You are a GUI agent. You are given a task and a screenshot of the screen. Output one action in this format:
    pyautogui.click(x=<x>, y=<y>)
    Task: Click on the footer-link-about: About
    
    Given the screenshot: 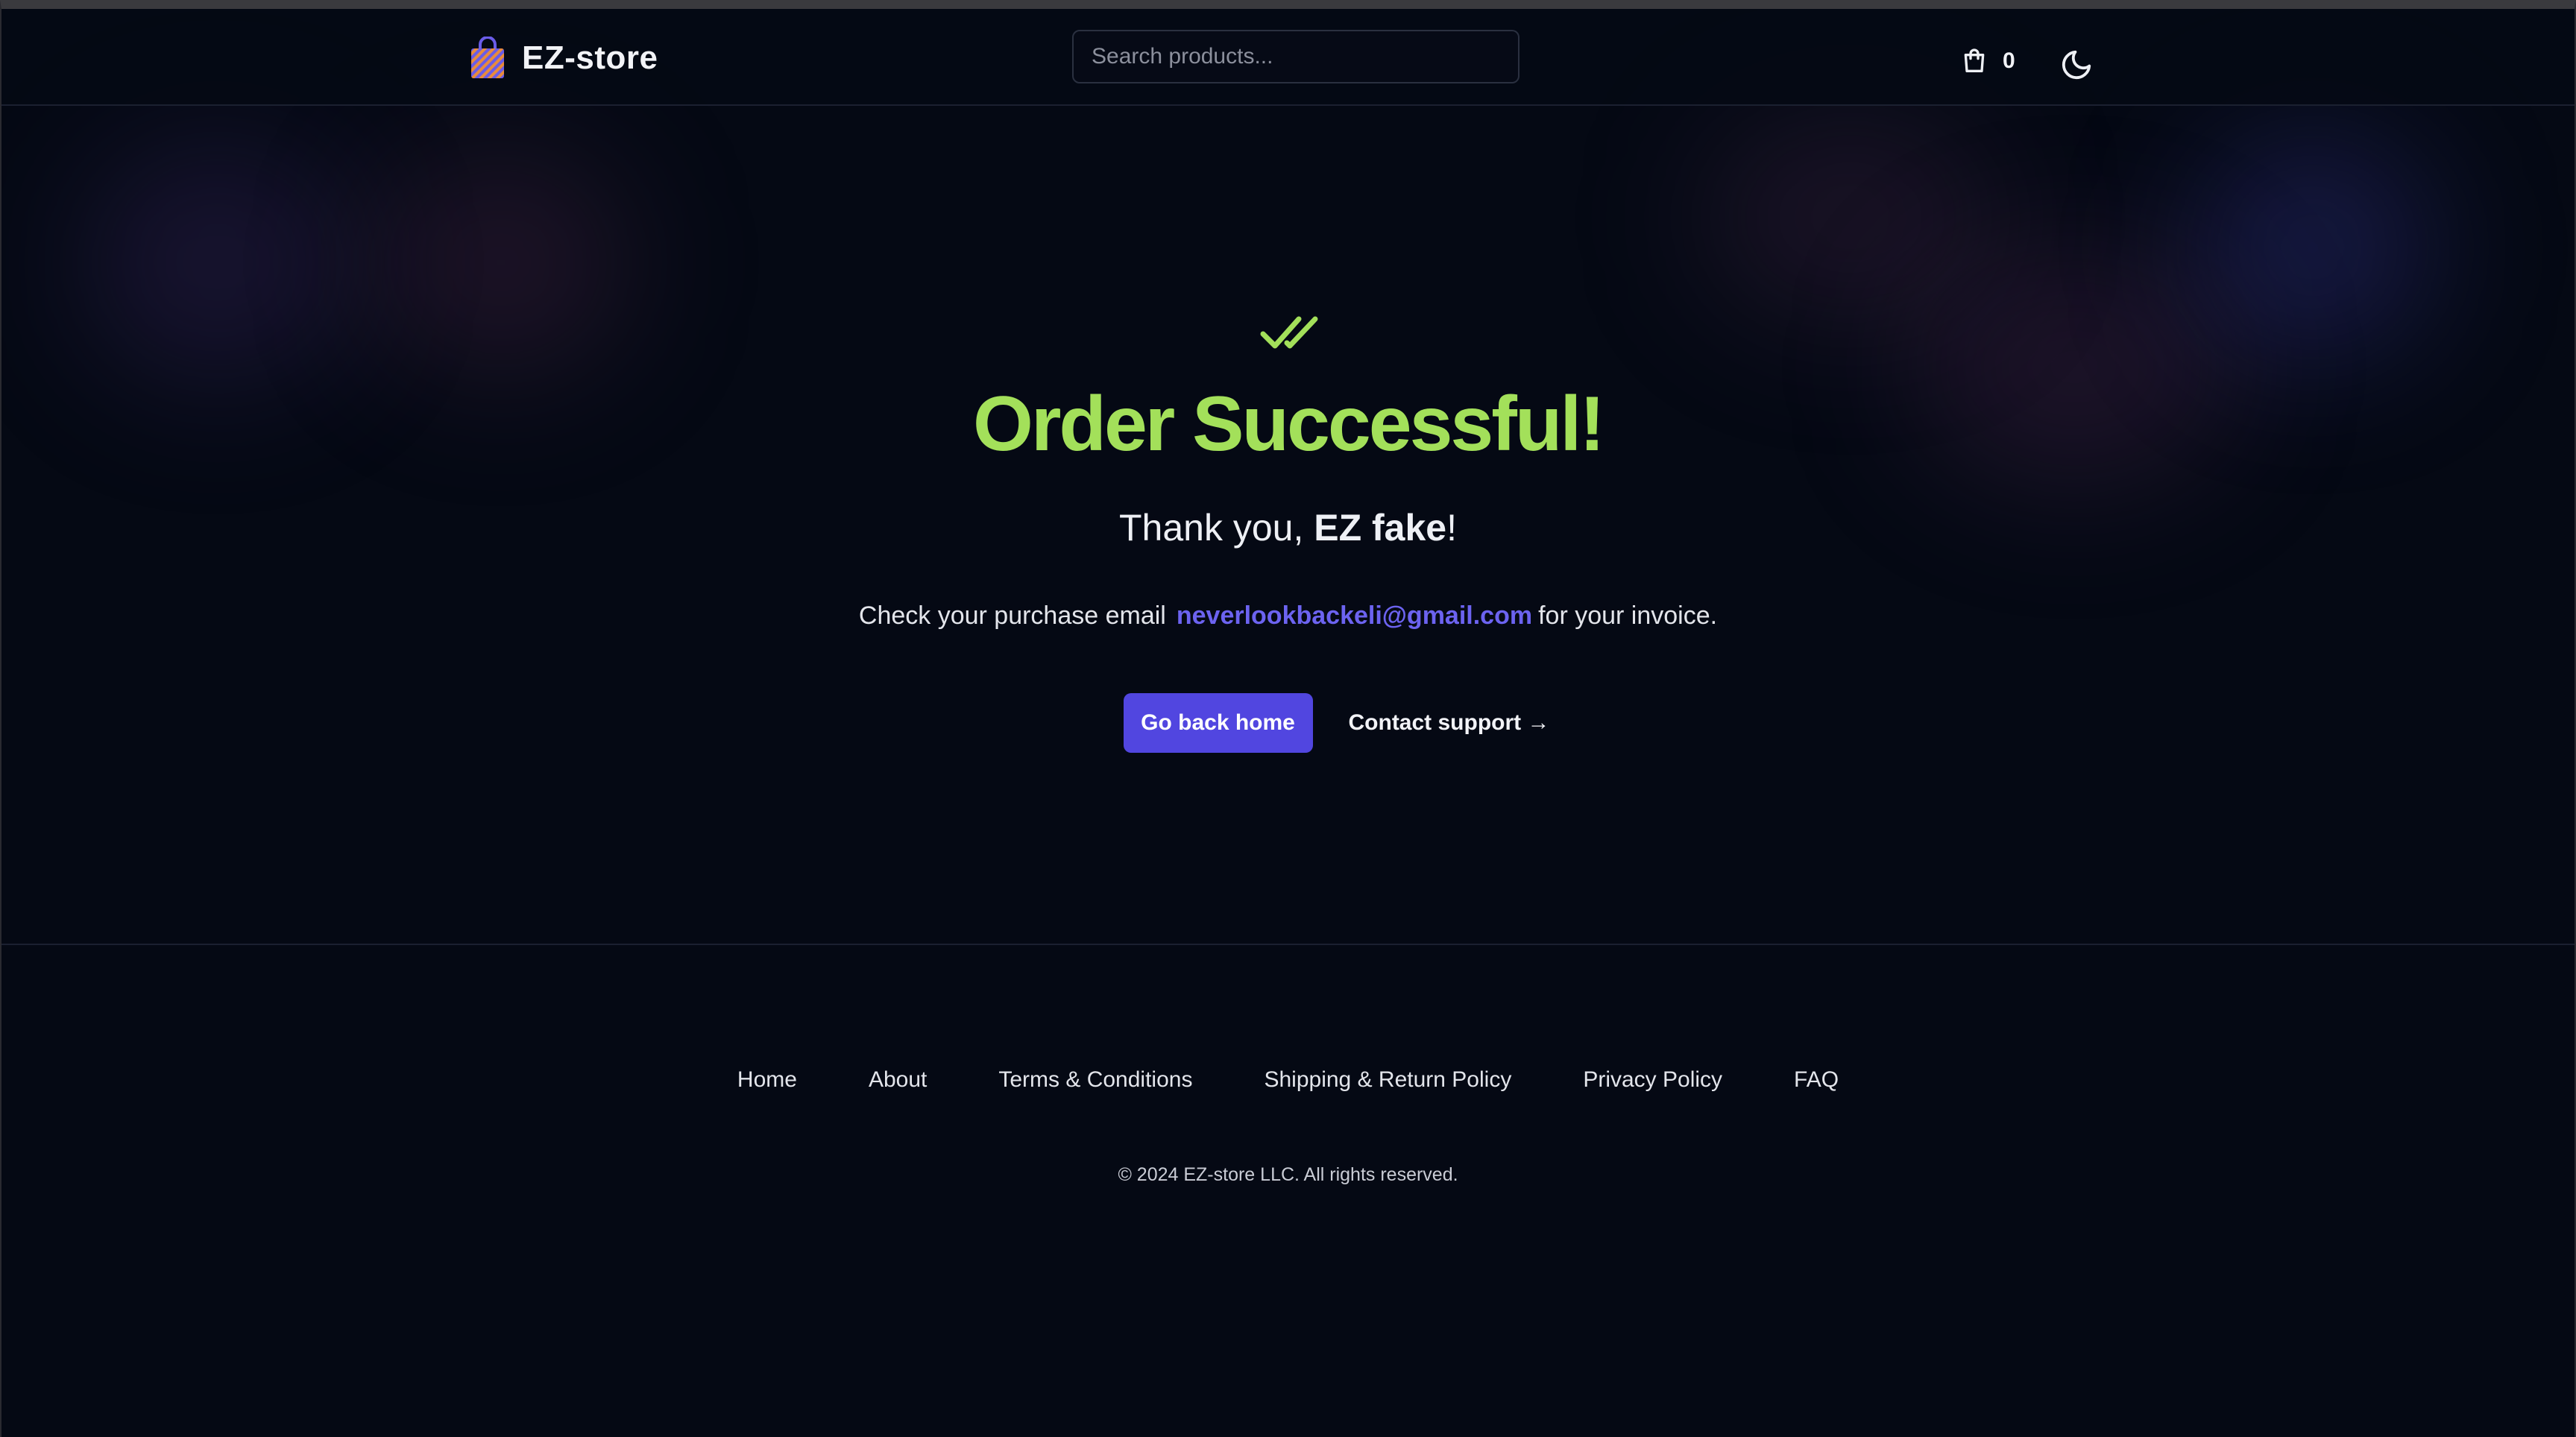 What is the action you would take?
    pyautogui.click(x=898, y=1080)
    